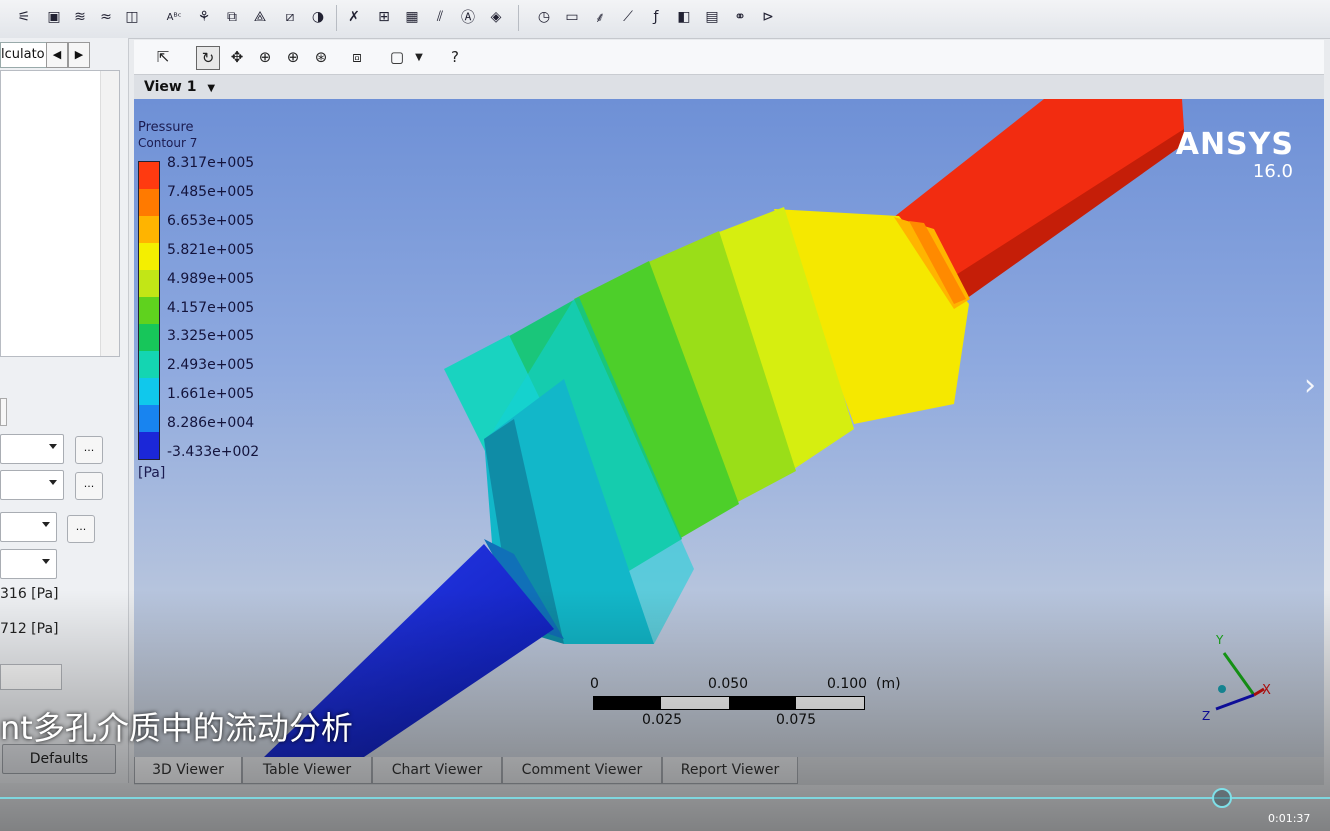 The height and width of the screenshot is (831, 1330). I want to click on legend-value: 4.989e+005, so click(211, 278).